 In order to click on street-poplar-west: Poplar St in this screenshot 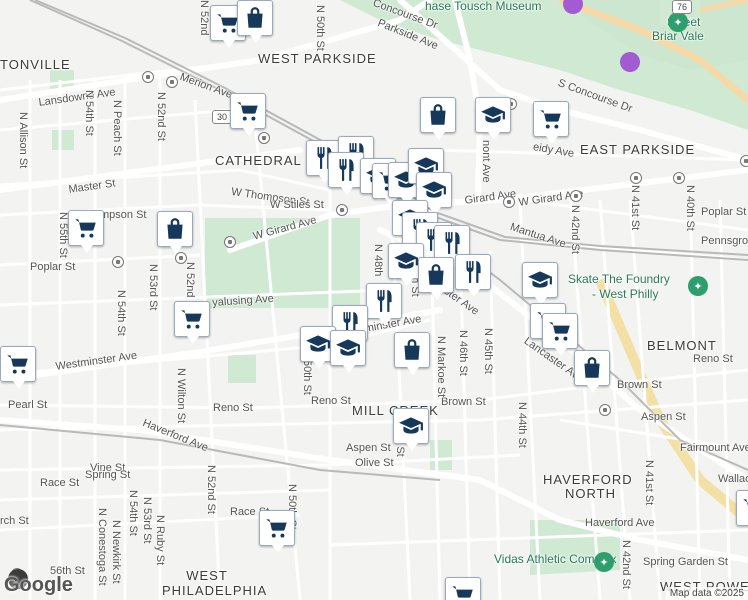, I will do `click(53, 267)`.